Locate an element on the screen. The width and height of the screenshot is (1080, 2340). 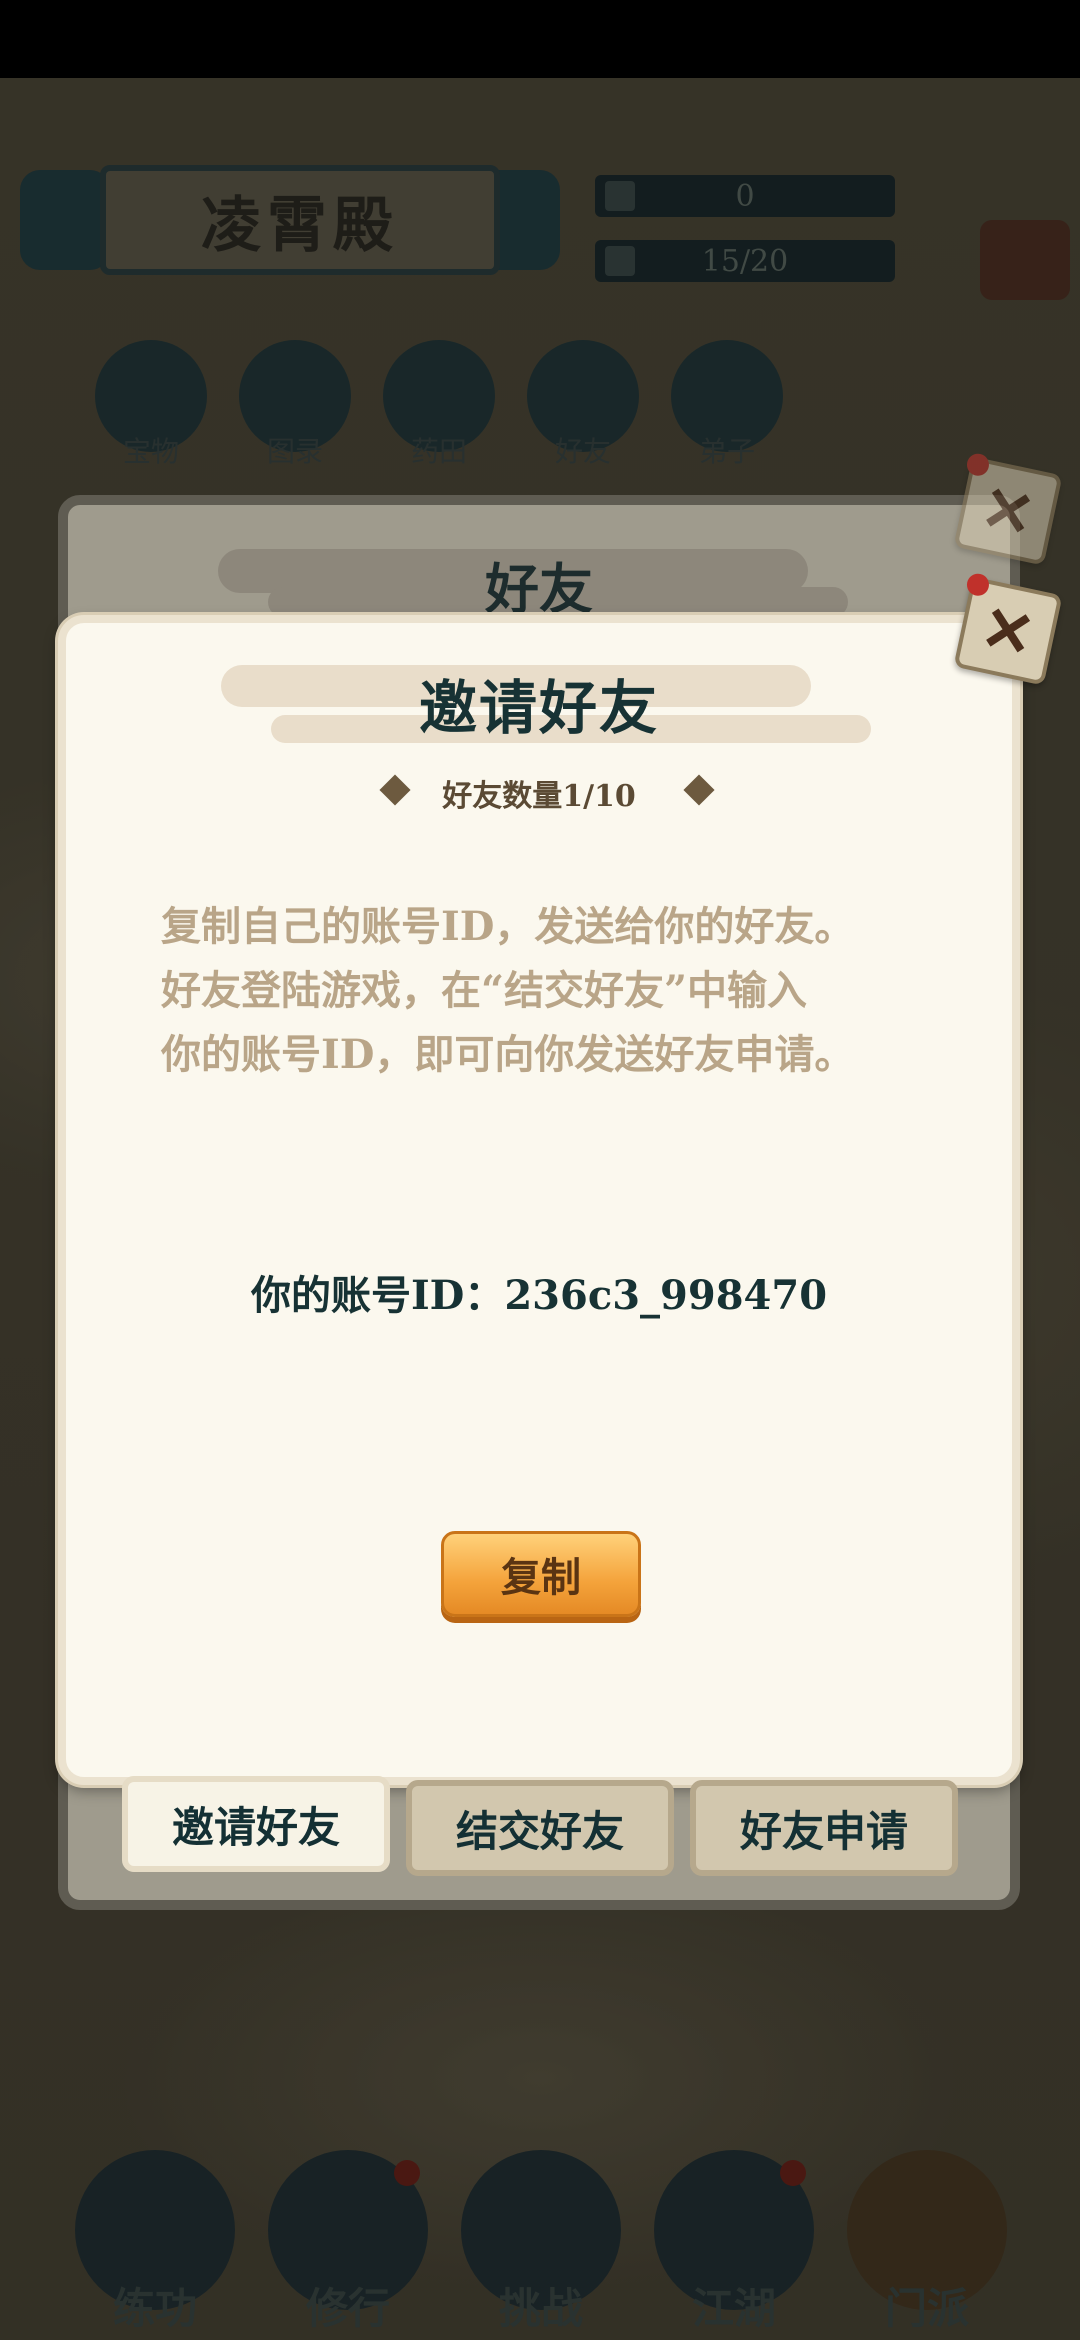
friend-panel-close-button: ✕ is located at coordinates (1008, 508).